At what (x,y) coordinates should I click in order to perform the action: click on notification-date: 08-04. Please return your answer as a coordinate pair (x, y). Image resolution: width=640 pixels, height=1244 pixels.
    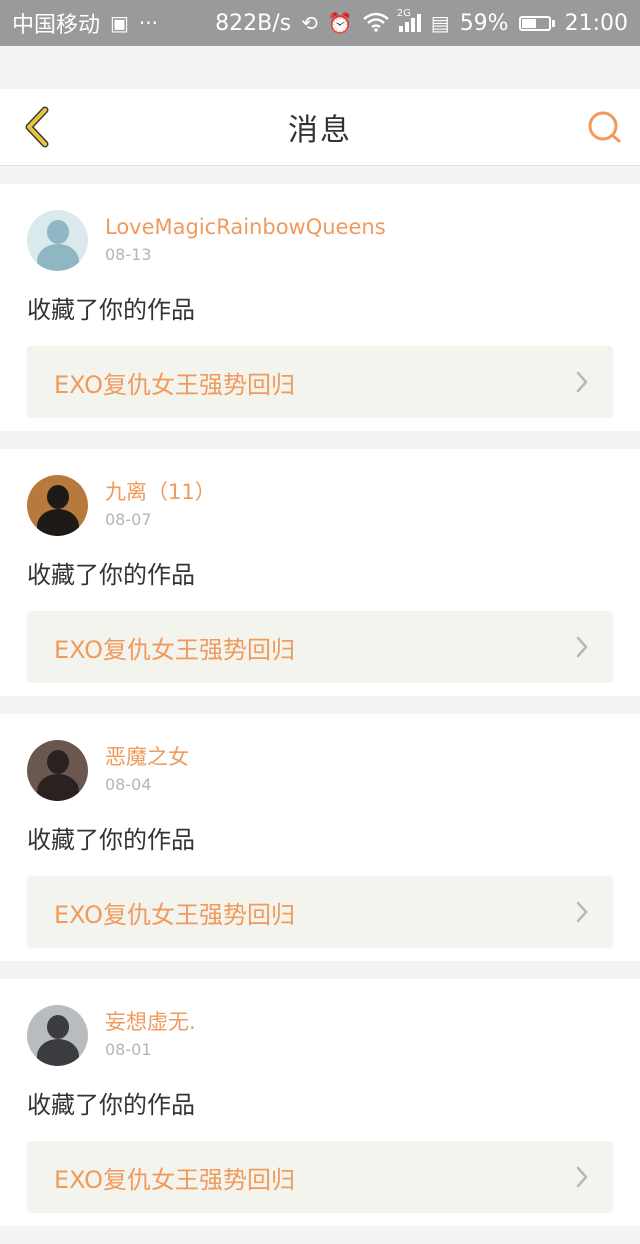
    Looking at the image, I should click on (128, 784).